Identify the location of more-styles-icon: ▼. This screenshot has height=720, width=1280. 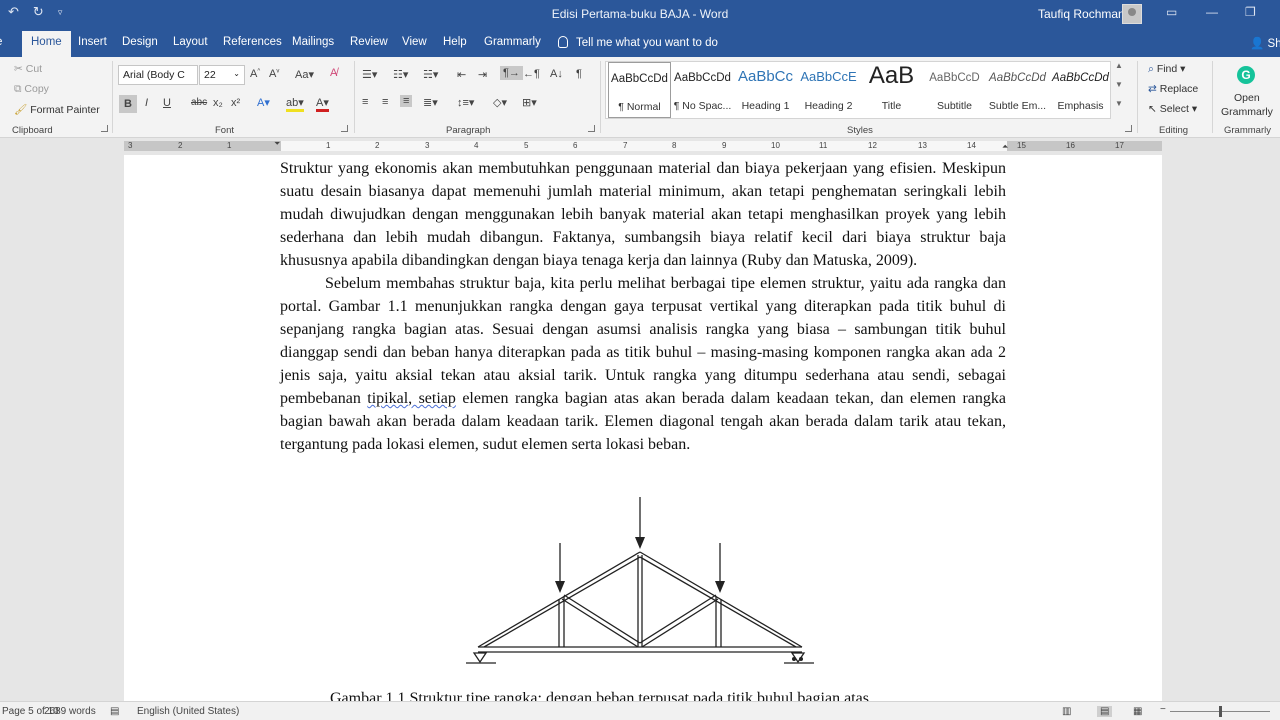
(1119, 108).